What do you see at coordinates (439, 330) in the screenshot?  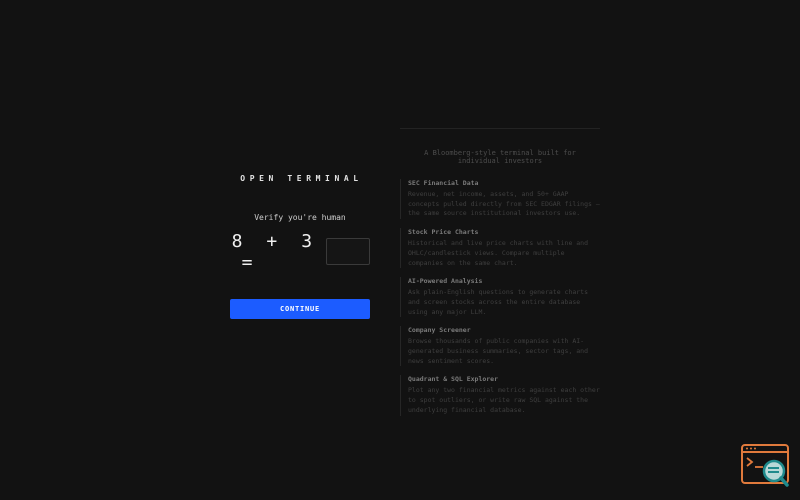 I see `feature-title: Company Screener` at bounding box center [439, 330].